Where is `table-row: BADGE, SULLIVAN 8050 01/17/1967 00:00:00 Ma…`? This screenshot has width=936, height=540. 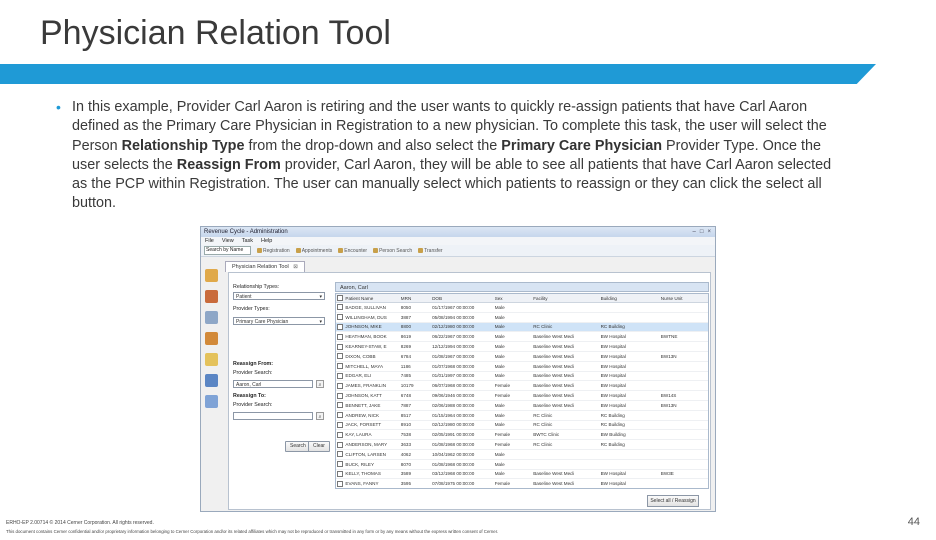
table-row: BADGE, SULLIVAN 8050 01/17/1967 00:00:00 Ma… is located at coordinates (522, 307).